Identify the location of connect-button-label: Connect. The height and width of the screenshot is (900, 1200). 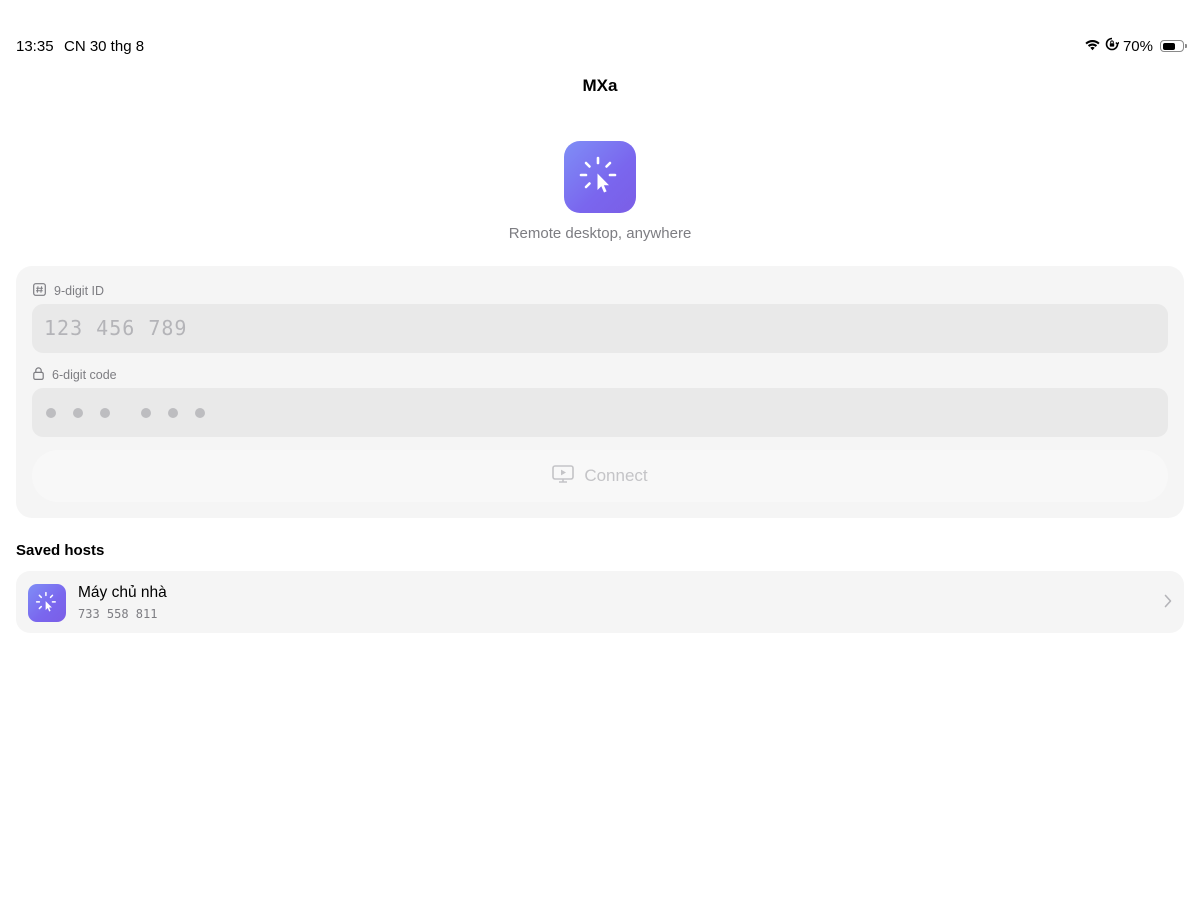
(616, 475).